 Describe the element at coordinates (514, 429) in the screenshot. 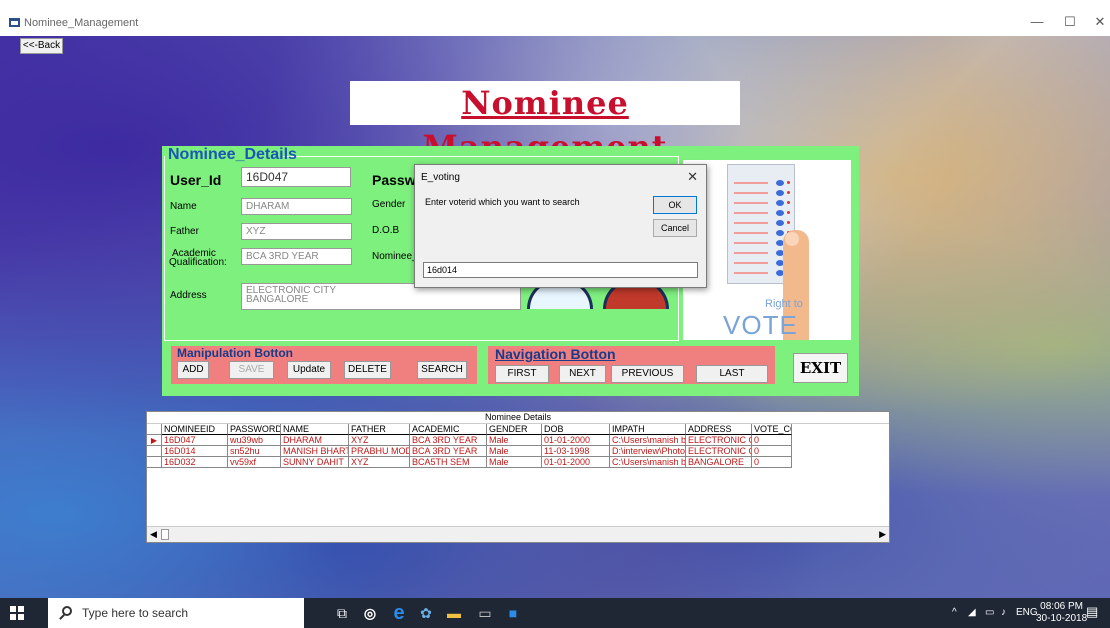

I see `grid-column-header: GENDER` at that location.